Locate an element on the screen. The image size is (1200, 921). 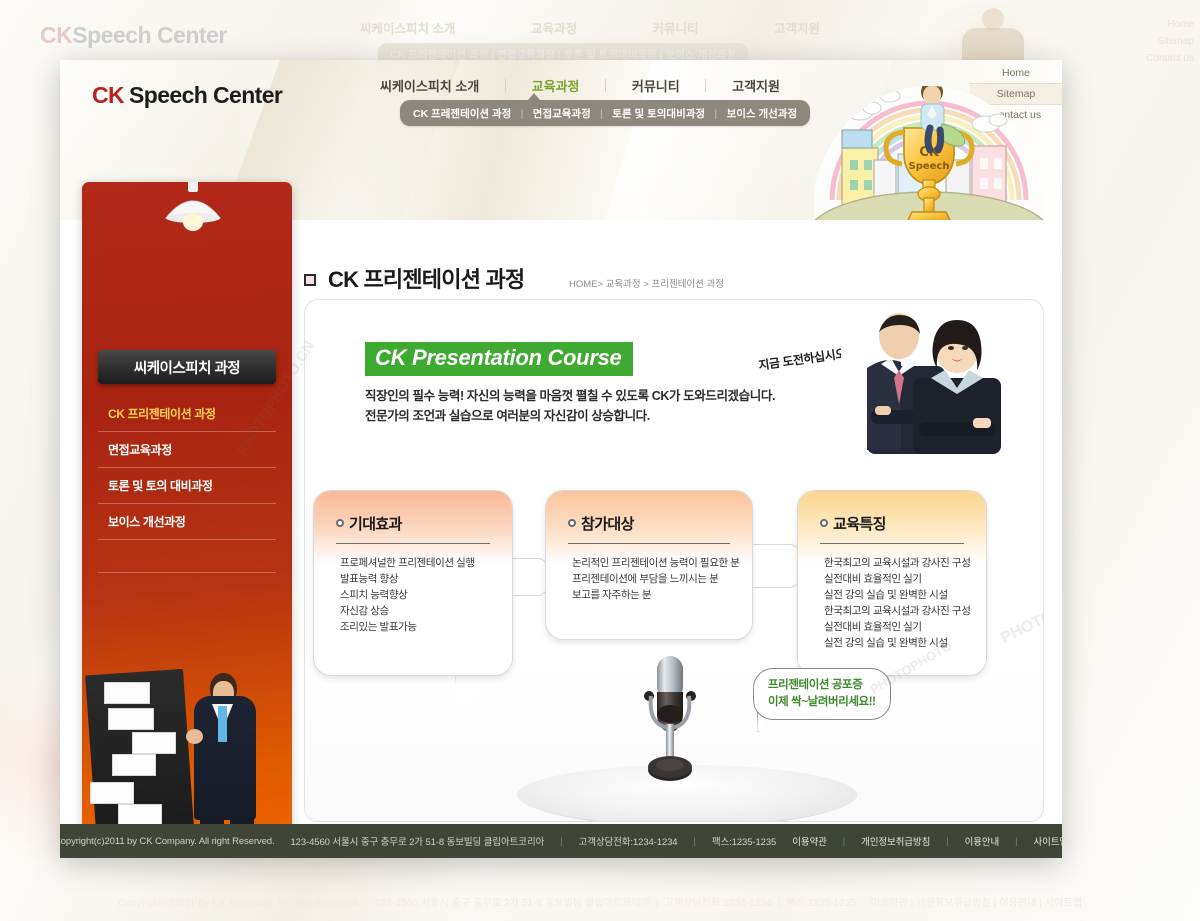
background-util-item: Sitemap is located at coordinates (1175, 41).